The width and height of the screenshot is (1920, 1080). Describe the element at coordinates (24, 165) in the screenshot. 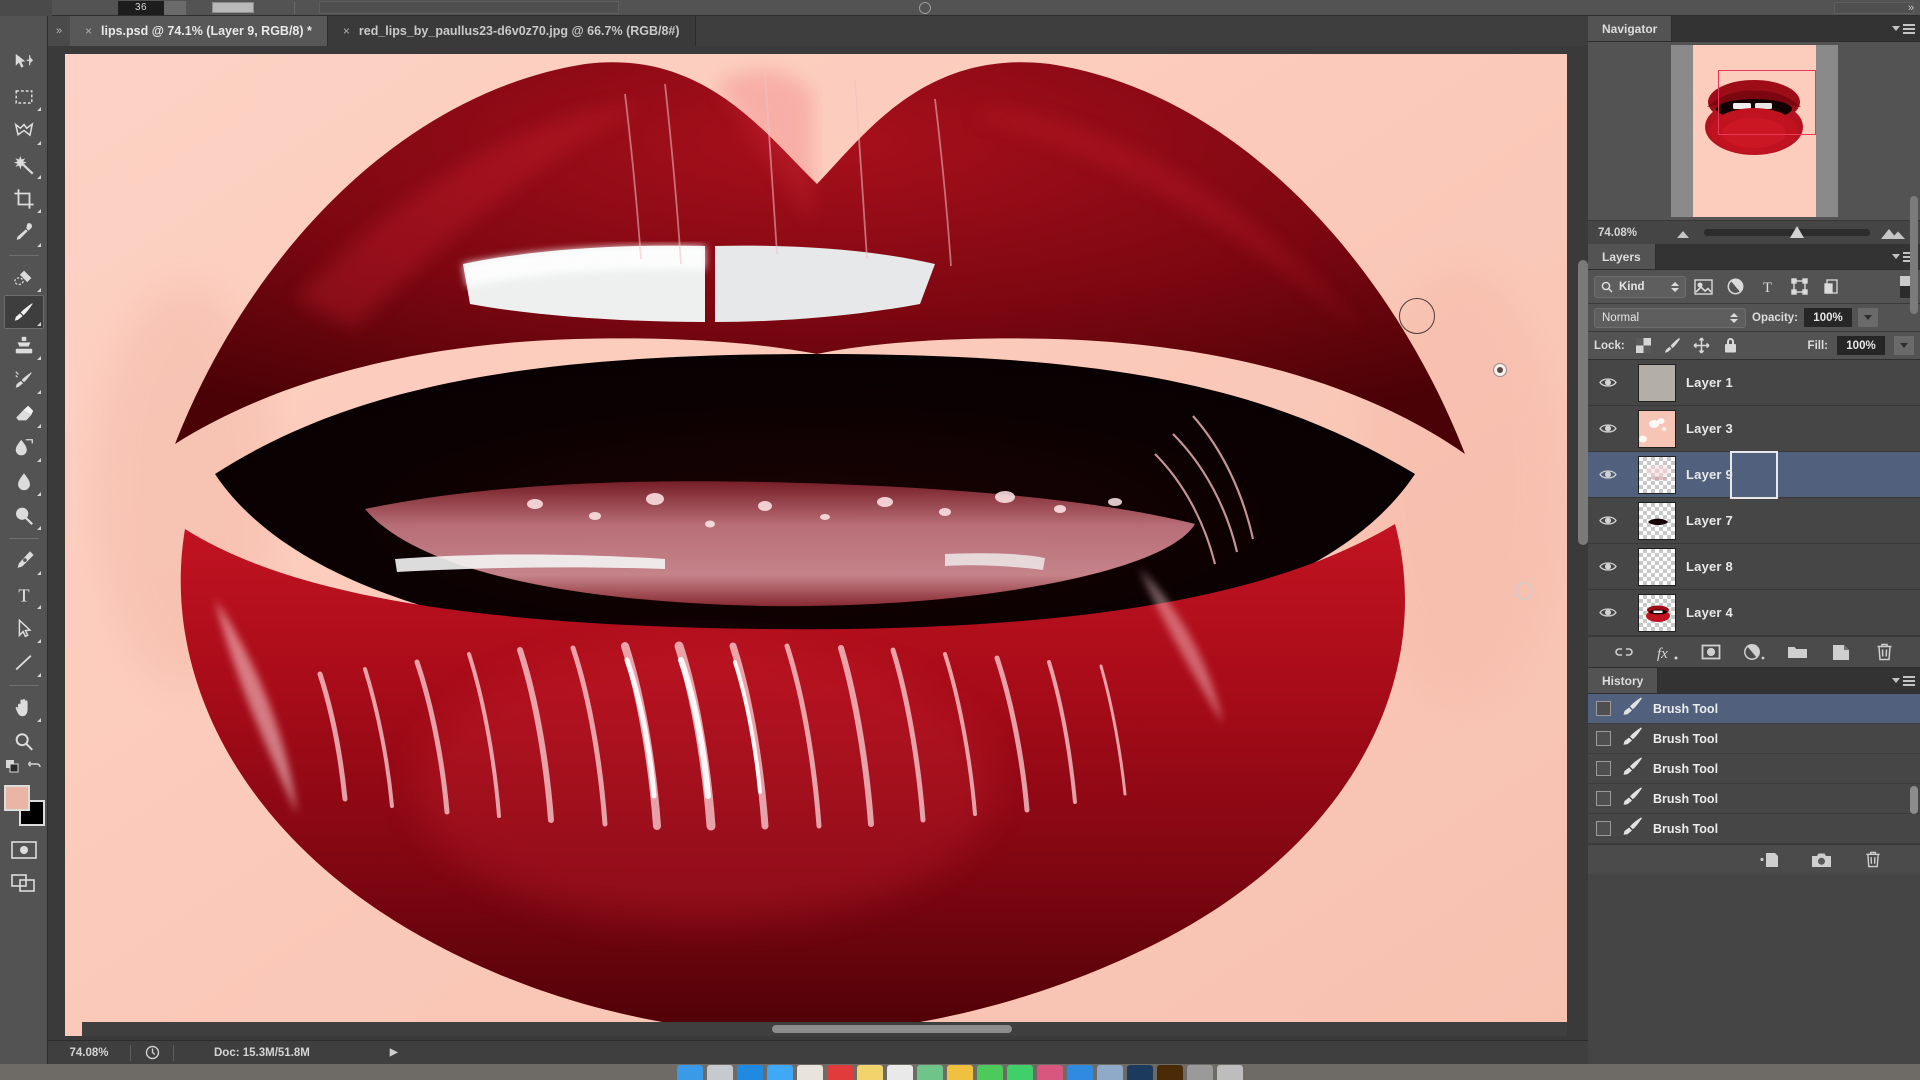

I see `magic-wand-tool` at that location.